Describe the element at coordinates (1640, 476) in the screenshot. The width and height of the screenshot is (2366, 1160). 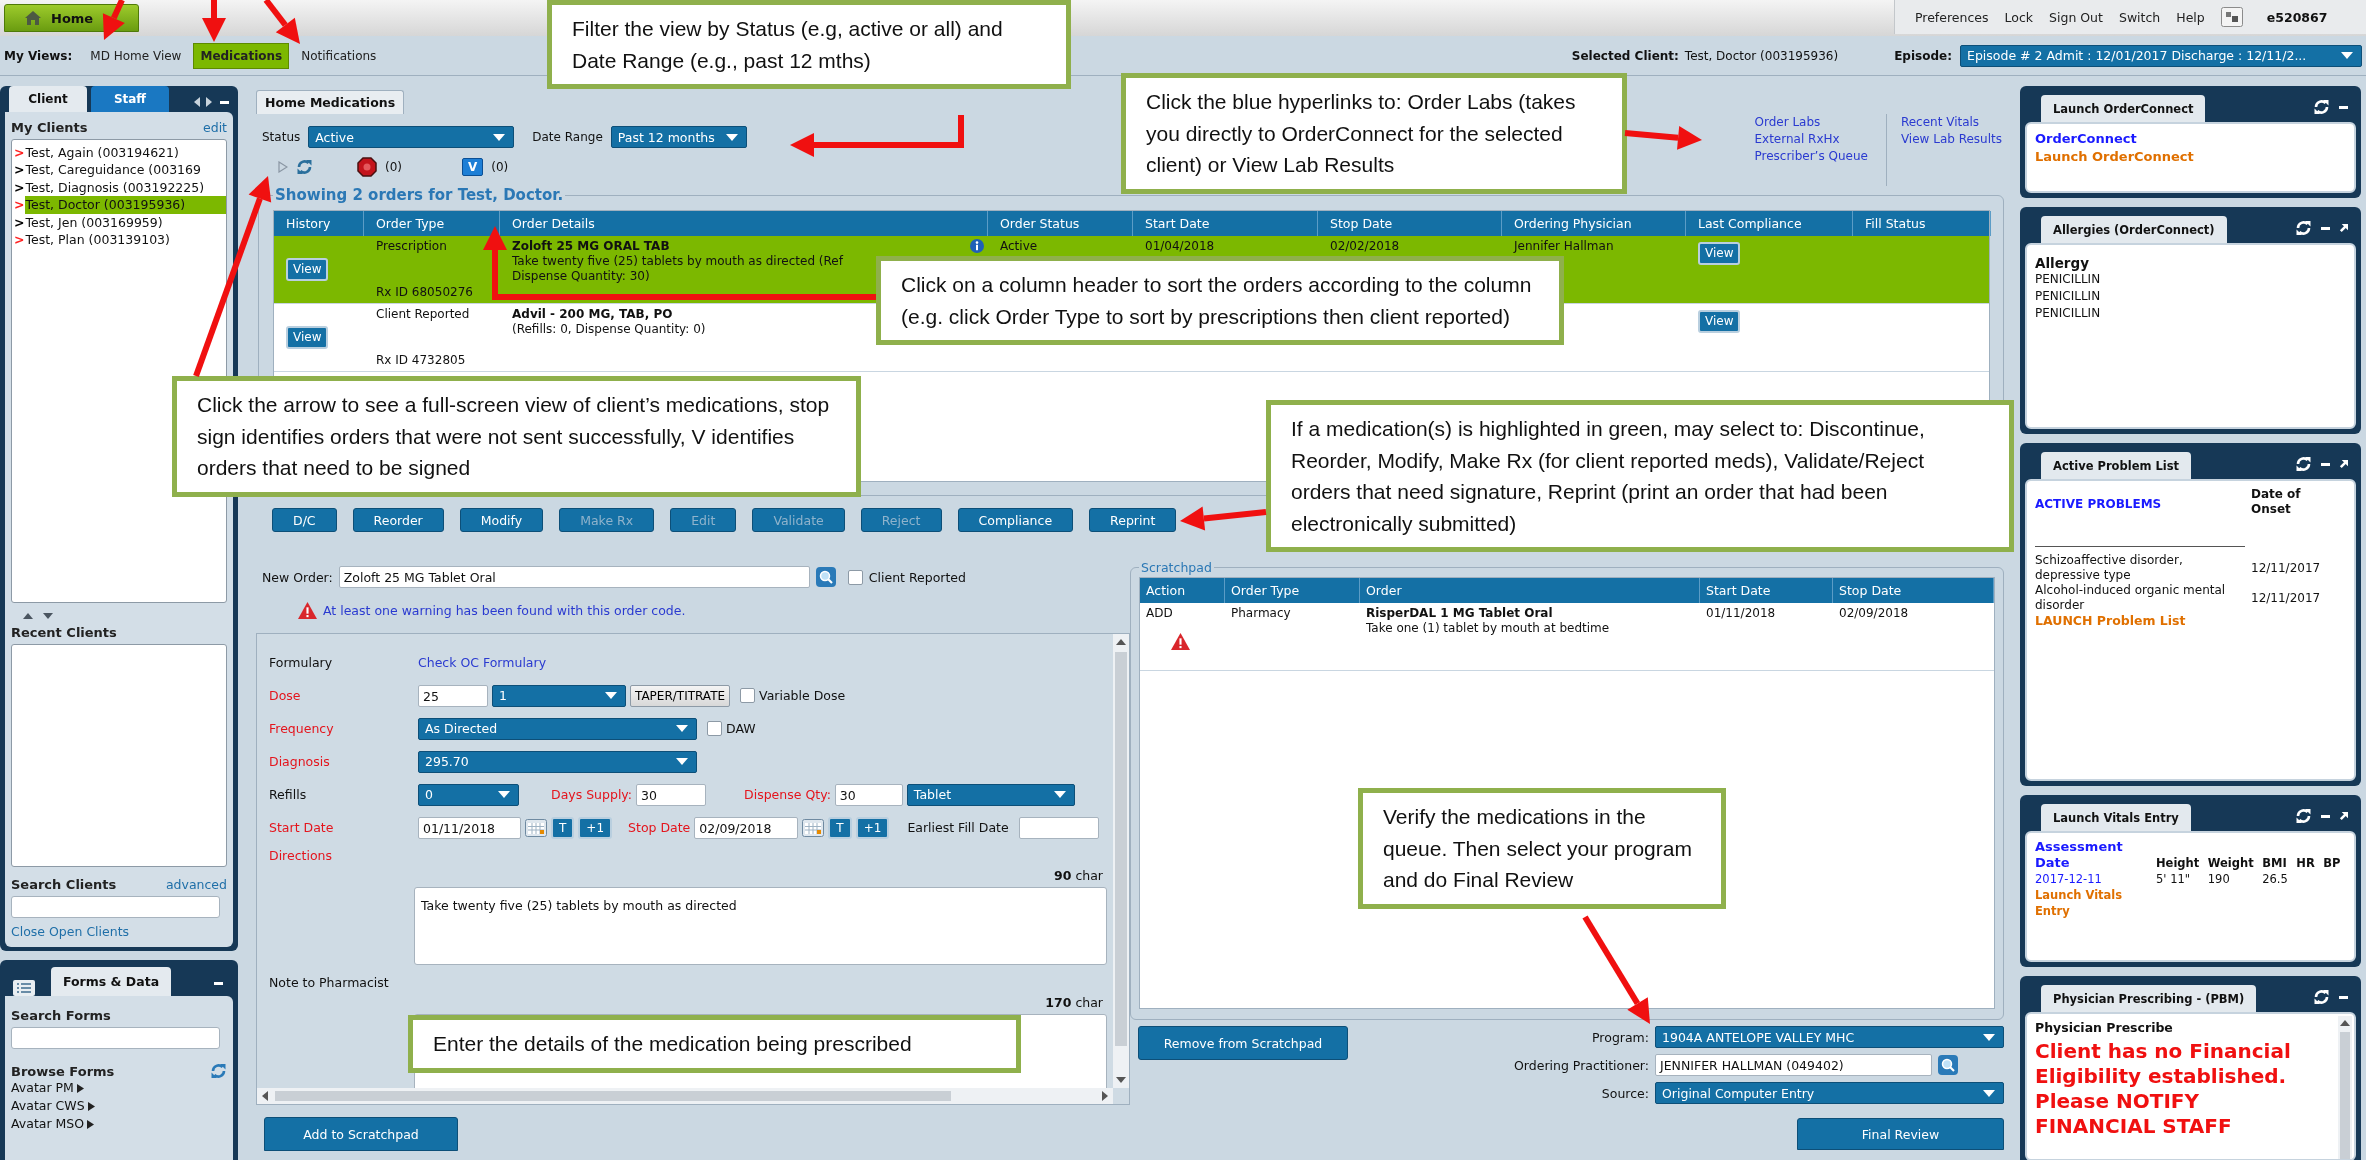
I see `callout-tooltip: If a medication(s) is highlighted in green, may select to: Discontinue, Reorder, Modify, Make Rx (for client reported meds), Validate/Reject orders that need signature, Reprint (print an order that had been electronically submitted)` at that location.